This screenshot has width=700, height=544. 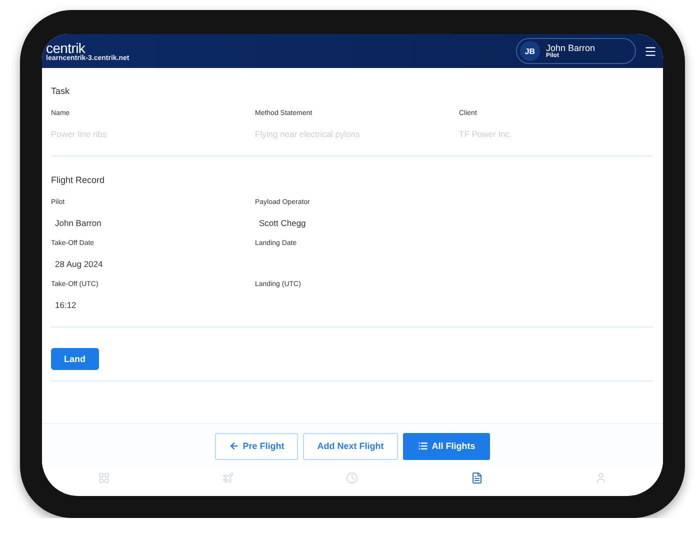 What do you see at coordinates (282, 223) in the screenshot?
I see `field-value: Scott Chegg` at bounding box center [282, 223].